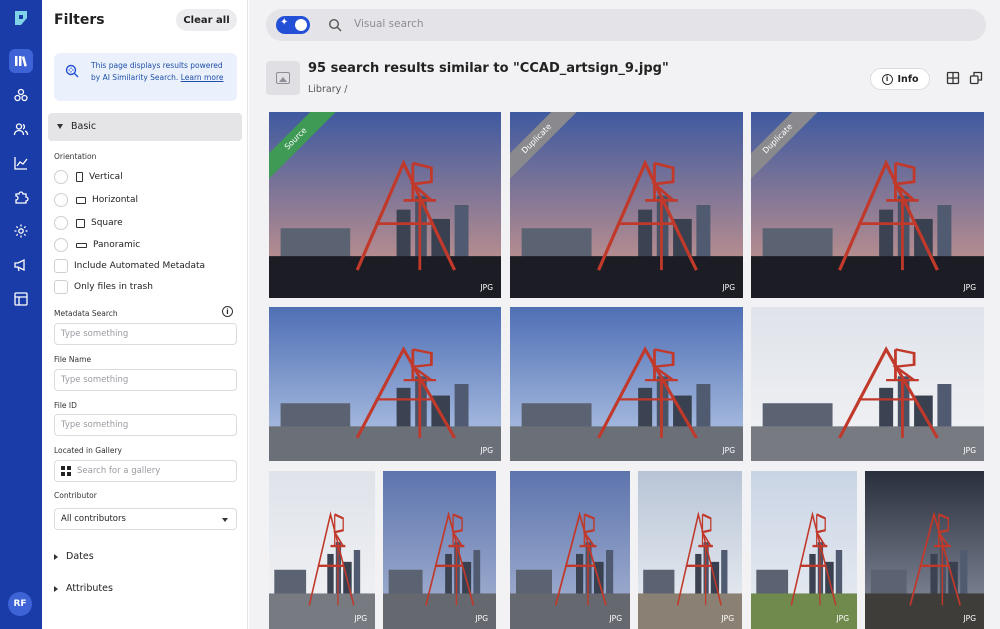 The width and height of the screenshot is (1000, 629). Describe the element at coordinates (21, 95) in the screenshot. I see `collections-icon` at that location.